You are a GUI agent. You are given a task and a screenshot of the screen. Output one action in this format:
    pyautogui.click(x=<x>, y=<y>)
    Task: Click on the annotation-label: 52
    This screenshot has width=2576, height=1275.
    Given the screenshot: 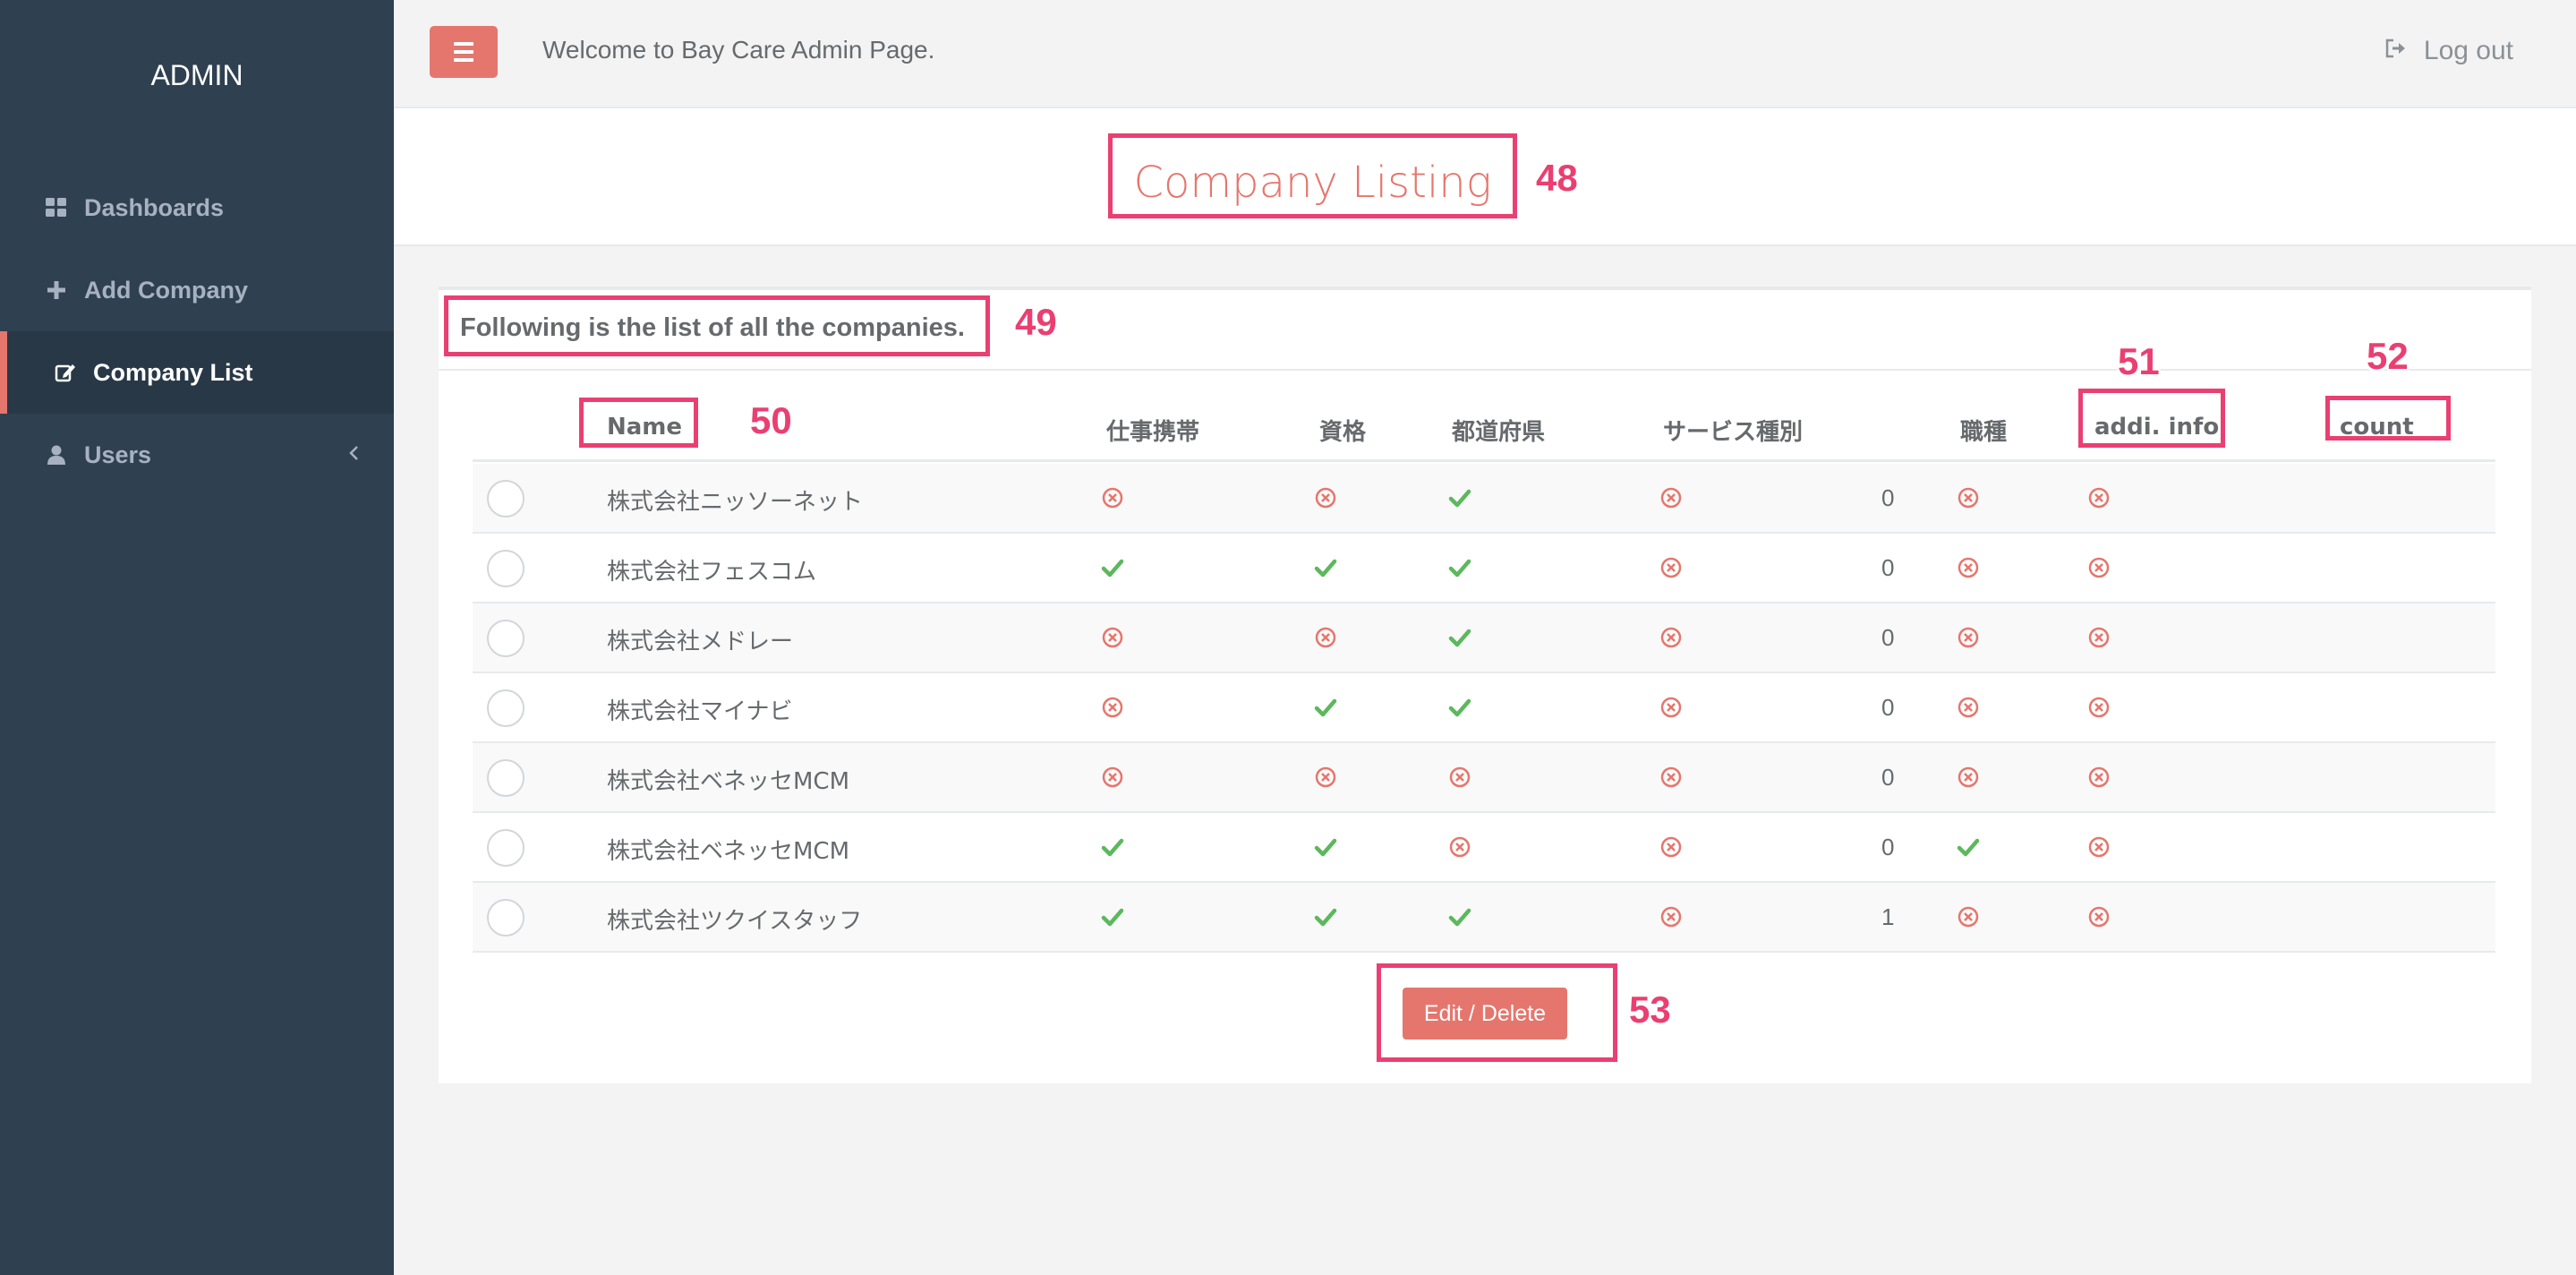 What is the action you would take?
    pyautogui.click(x=2388, y=356)
    